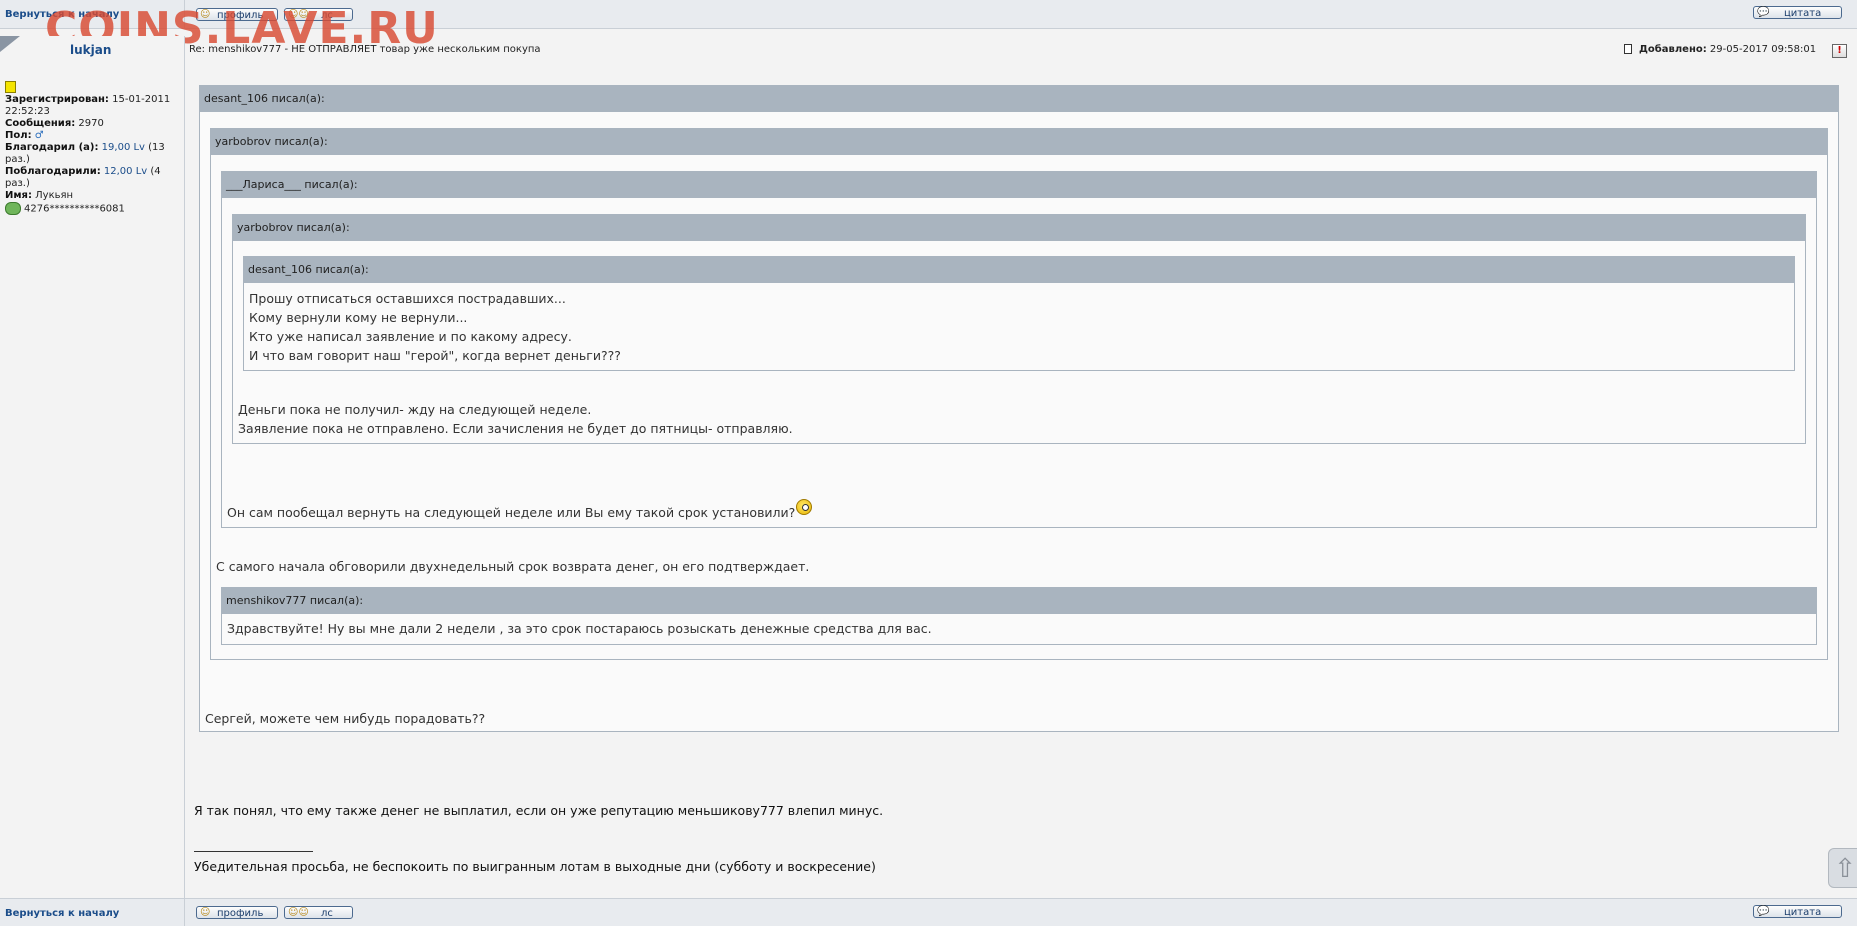 The image size is (1857, 926). I want to click on quote-header-1: desant_106 писал(а):, so click(1019, 99).